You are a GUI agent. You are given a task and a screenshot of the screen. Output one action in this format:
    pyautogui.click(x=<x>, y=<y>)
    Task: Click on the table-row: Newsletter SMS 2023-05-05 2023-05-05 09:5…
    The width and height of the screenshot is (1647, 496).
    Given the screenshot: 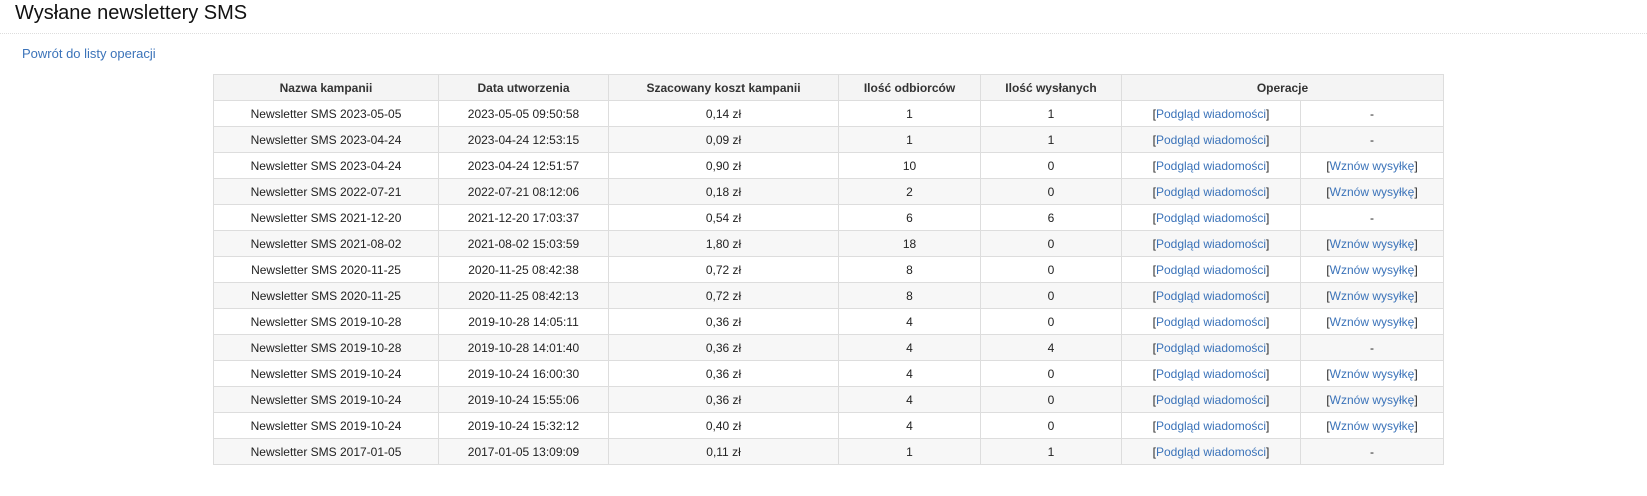 What is the action you would take?
    pyautogui.click(x=828, y=113)
    